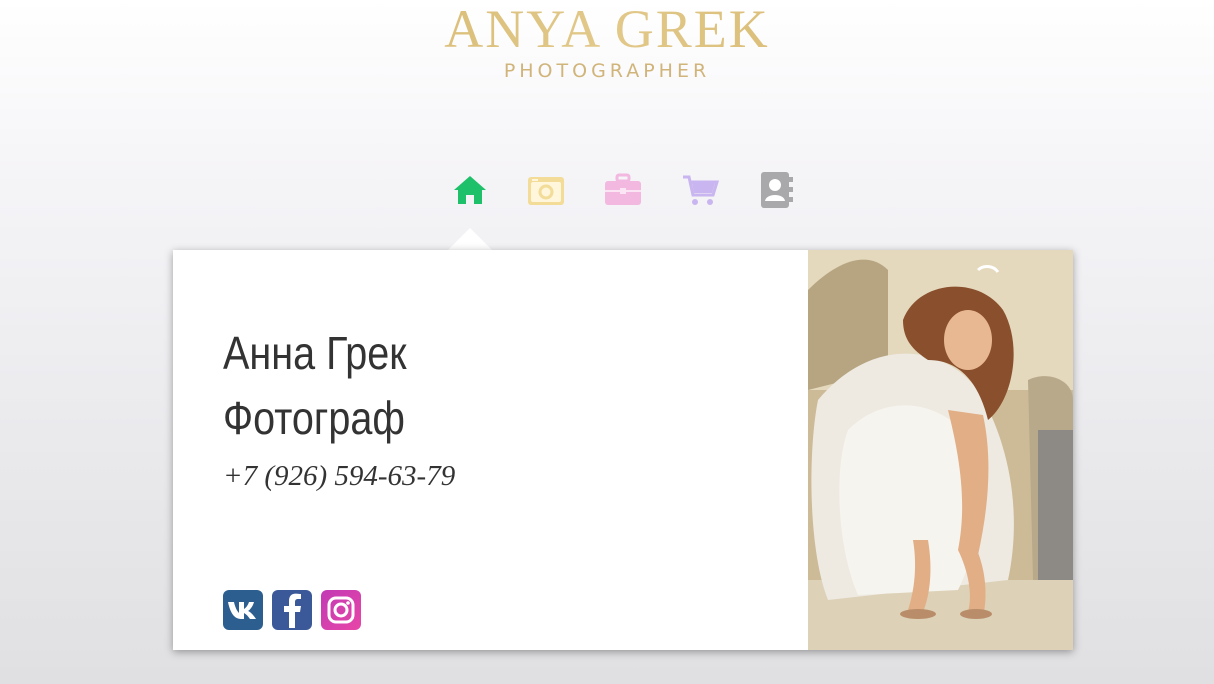 The image size is (1214, 684). What do you see at coordinates (607, 71) in the screenshot?
I see `logo-subtitle: PHOTOGRAPHER` at bounding box center [607, 71].